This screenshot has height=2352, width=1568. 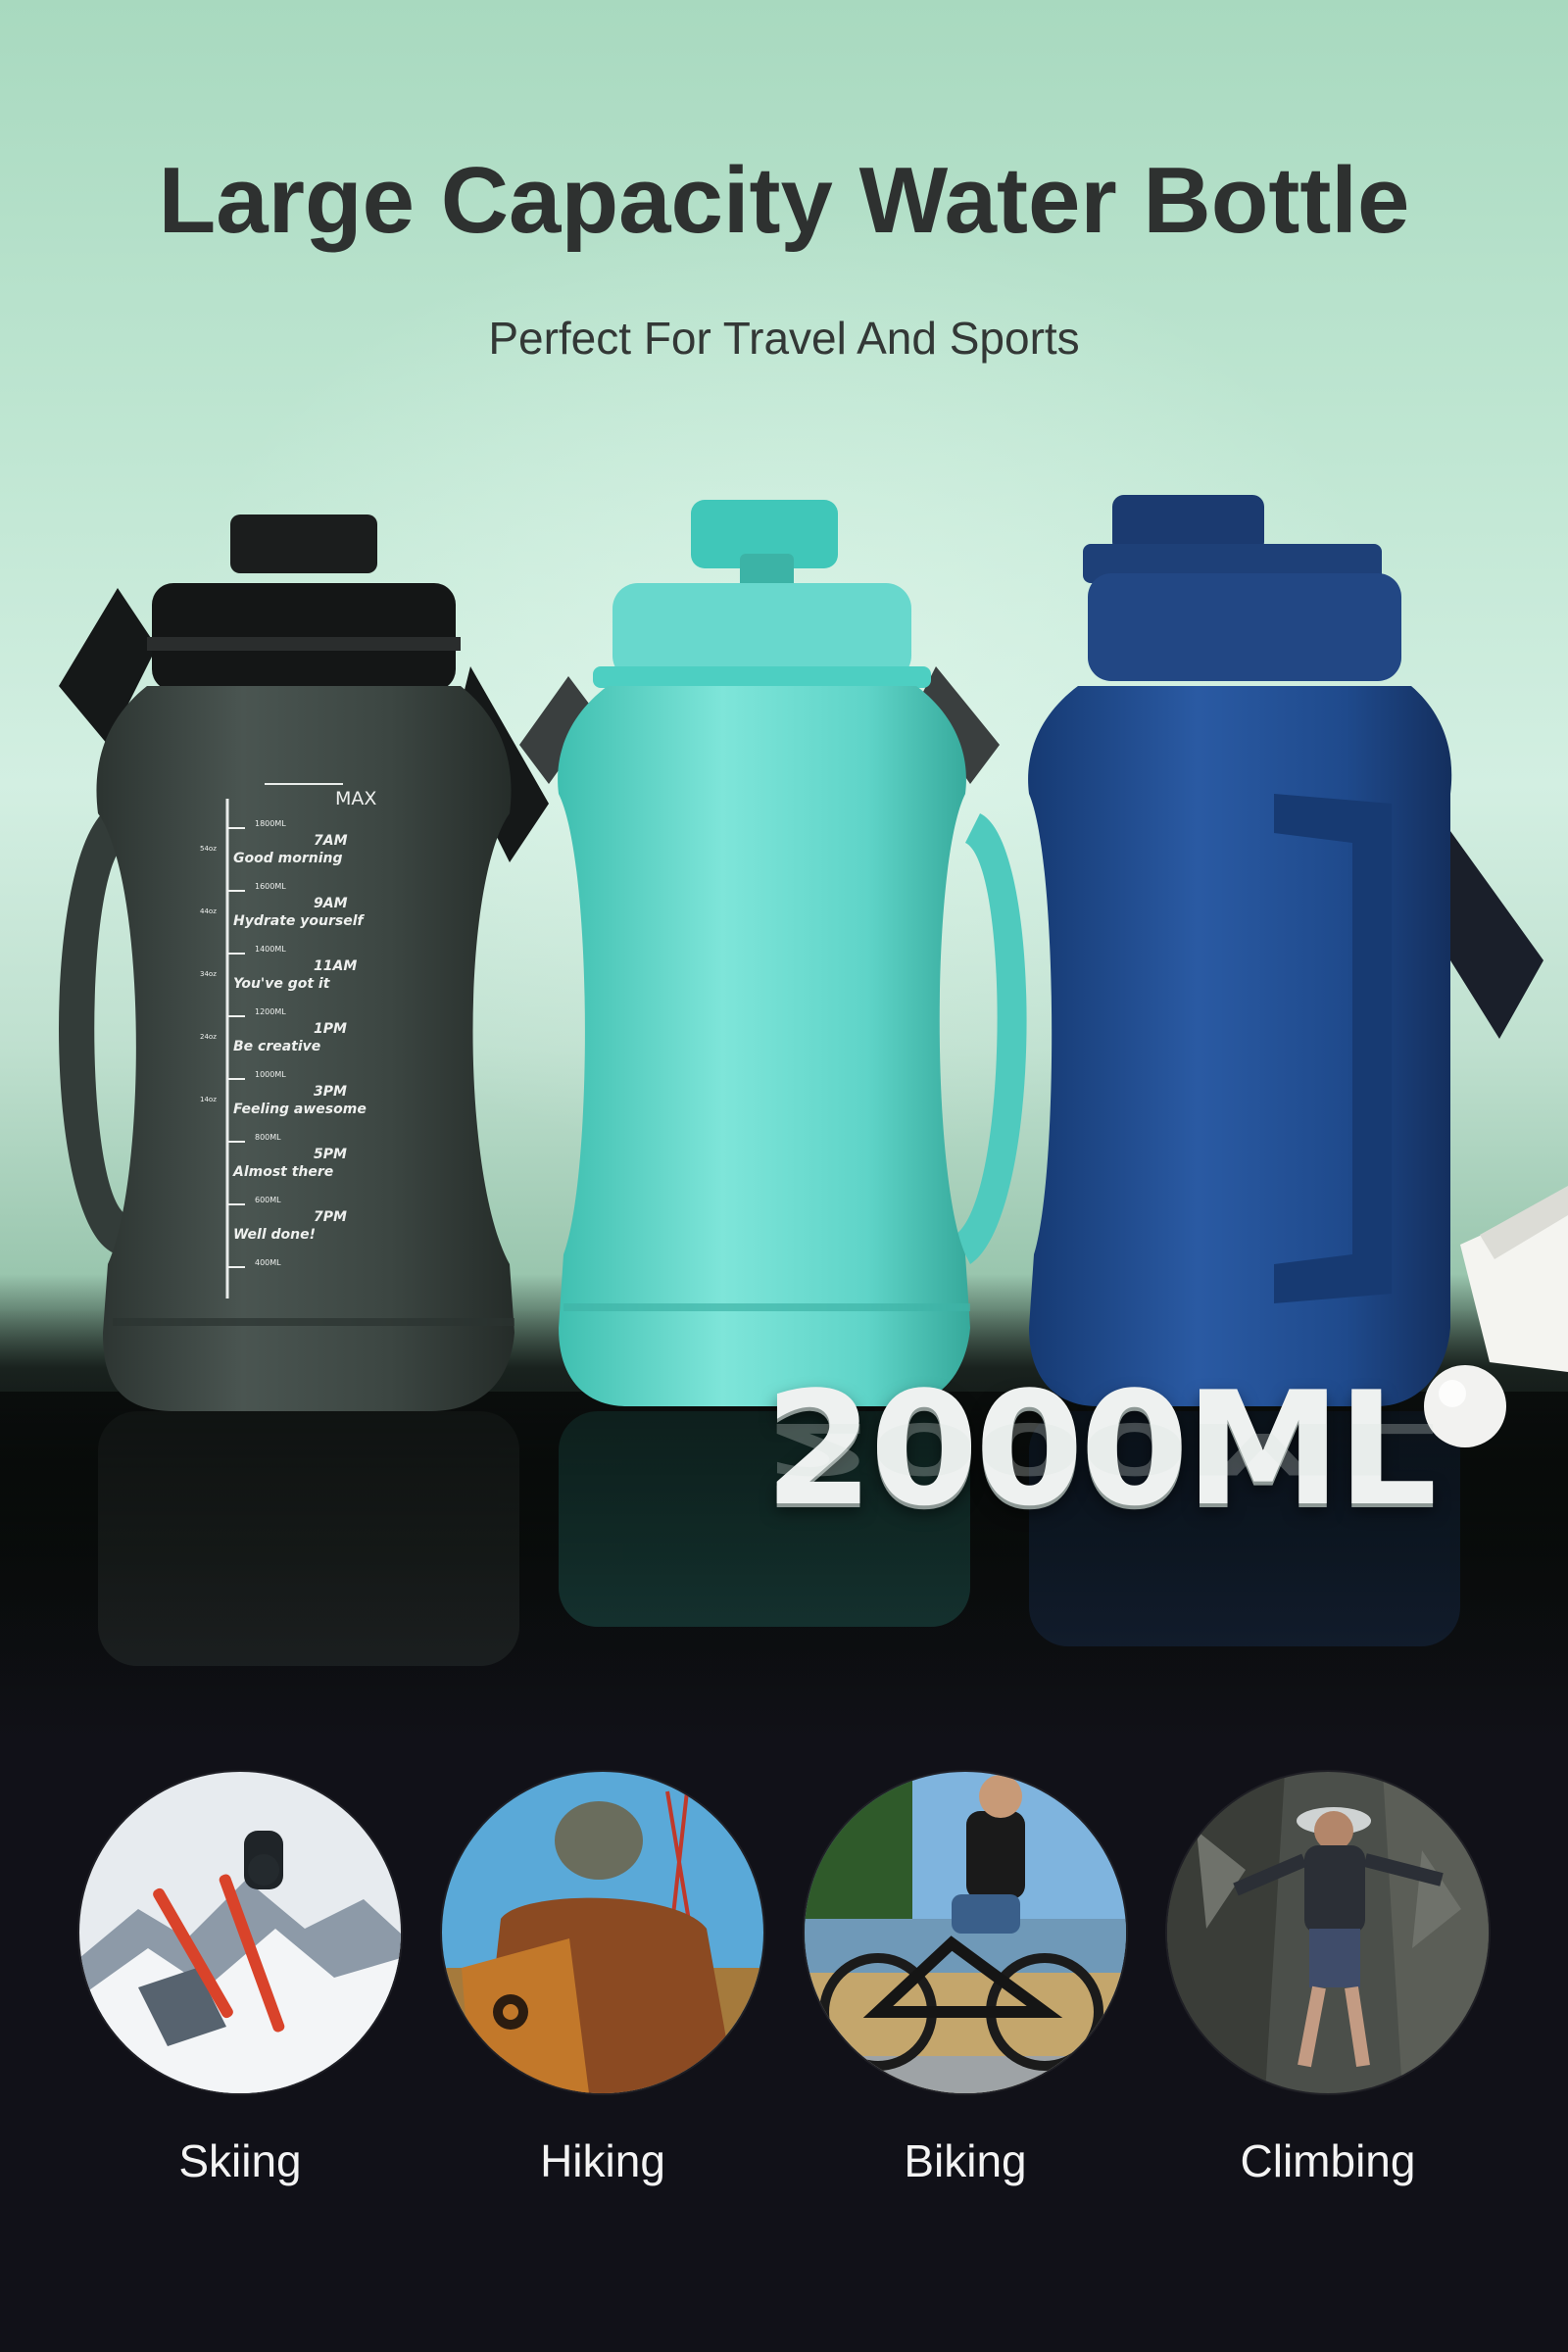 What do you see at coordinates (330, 1217) in the screenshot?
I see `marker-time: 7PM` at bounding box center [330, 1217].